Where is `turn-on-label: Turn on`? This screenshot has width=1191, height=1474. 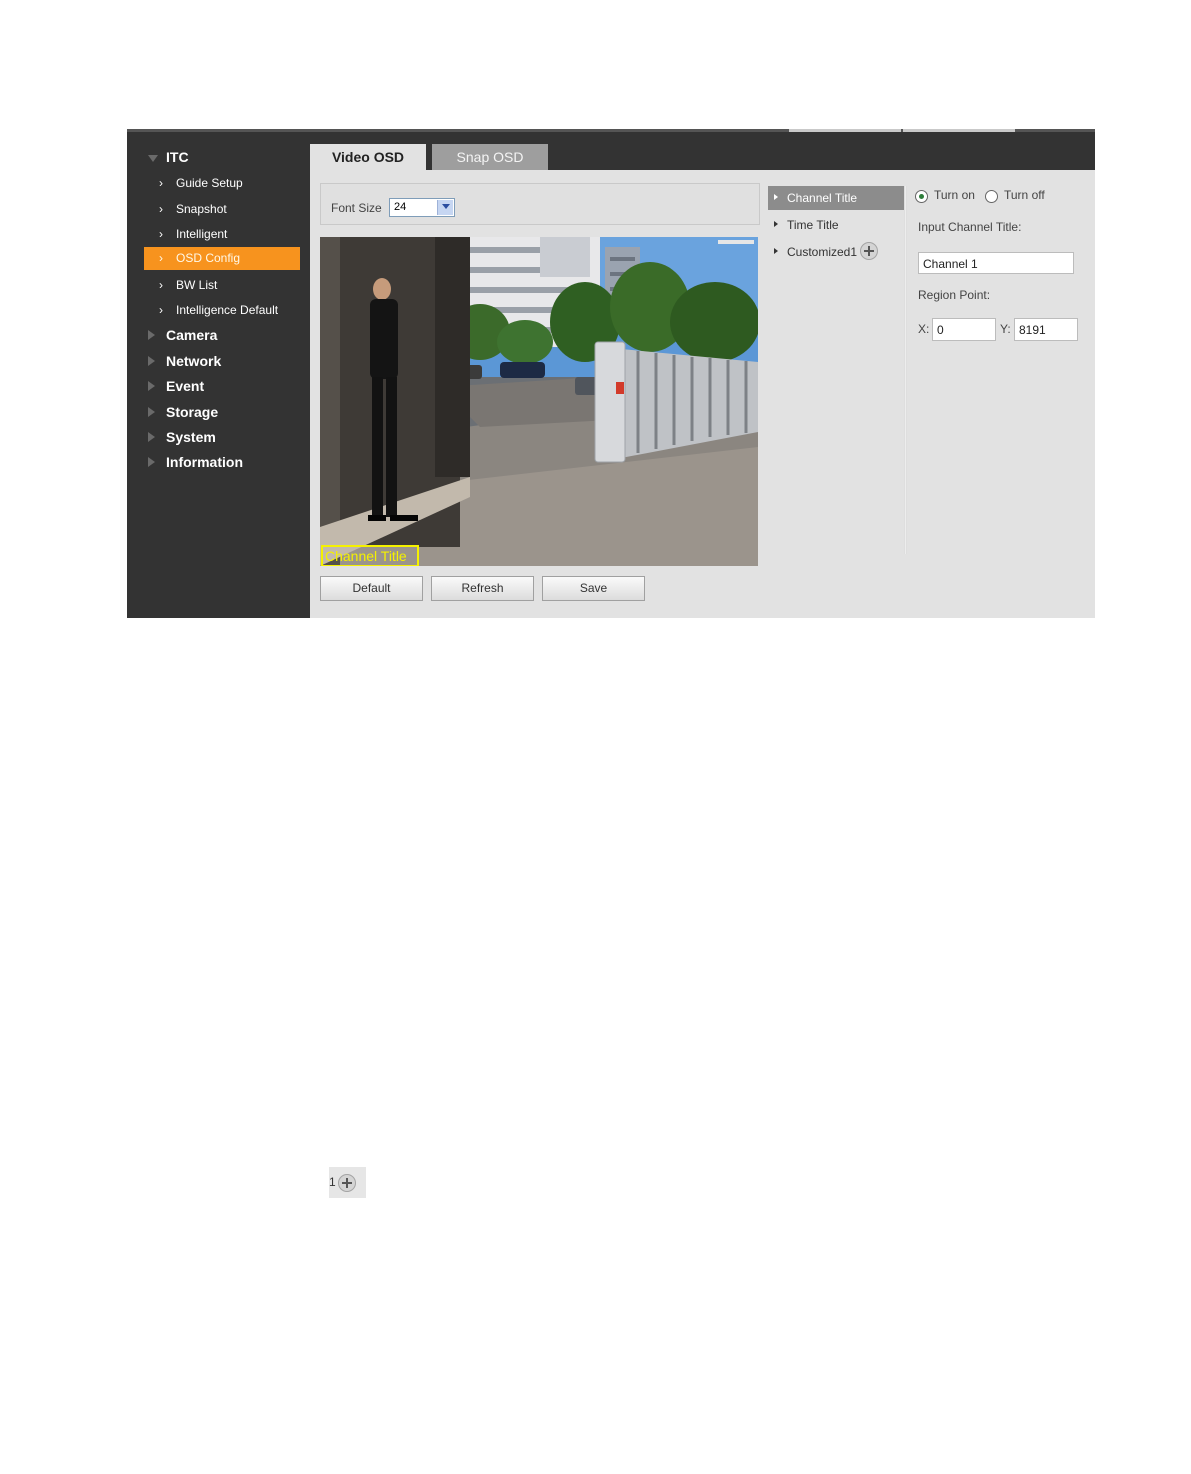
turn-on-label: Turn on is located at coordinates (954, 195).